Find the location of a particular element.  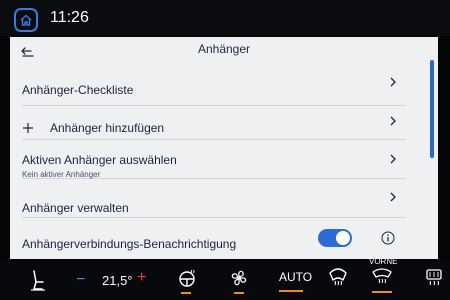

fan-indicator is located at coordinates (239, 293).